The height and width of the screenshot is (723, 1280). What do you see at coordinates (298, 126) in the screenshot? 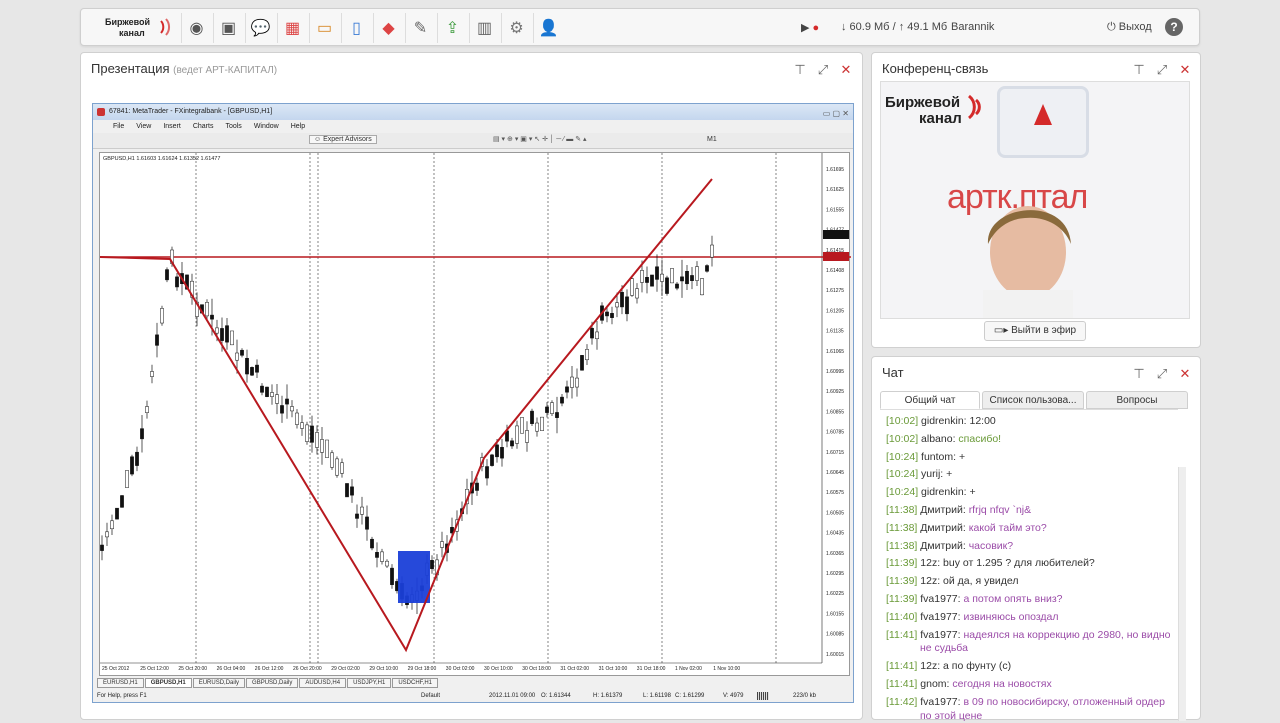
I see `menu-help: Help` at bounding box center [298, 126].